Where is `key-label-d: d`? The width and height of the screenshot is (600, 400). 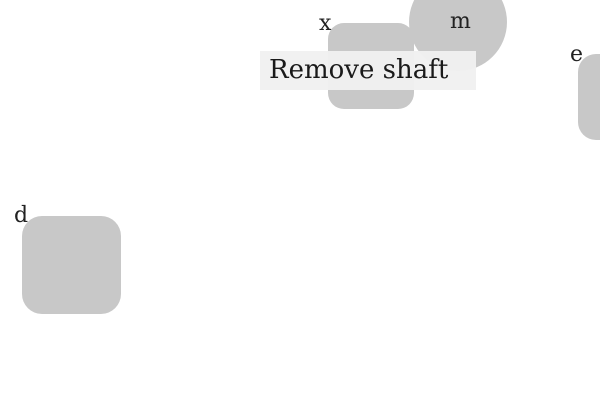
key-label-d: d is located at coordinates (21, 215).